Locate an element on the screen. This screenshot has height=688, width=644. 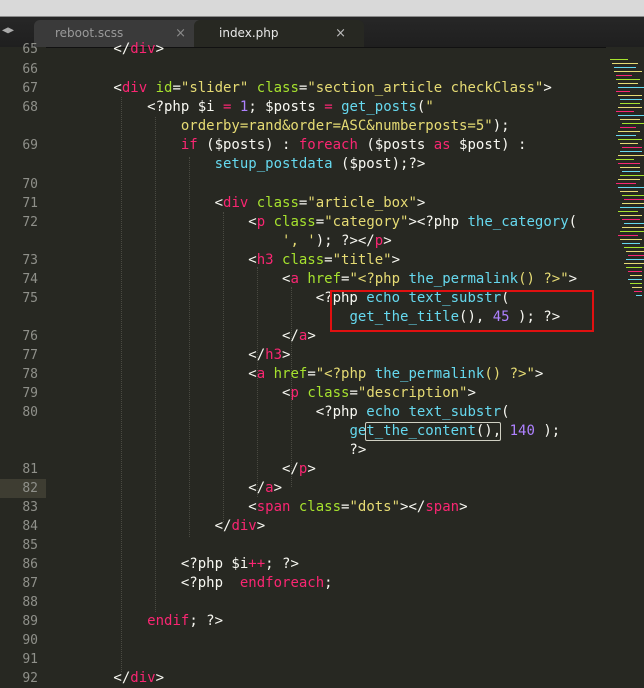
tab-label: reboot.scss is located at coordinates (89, 33).